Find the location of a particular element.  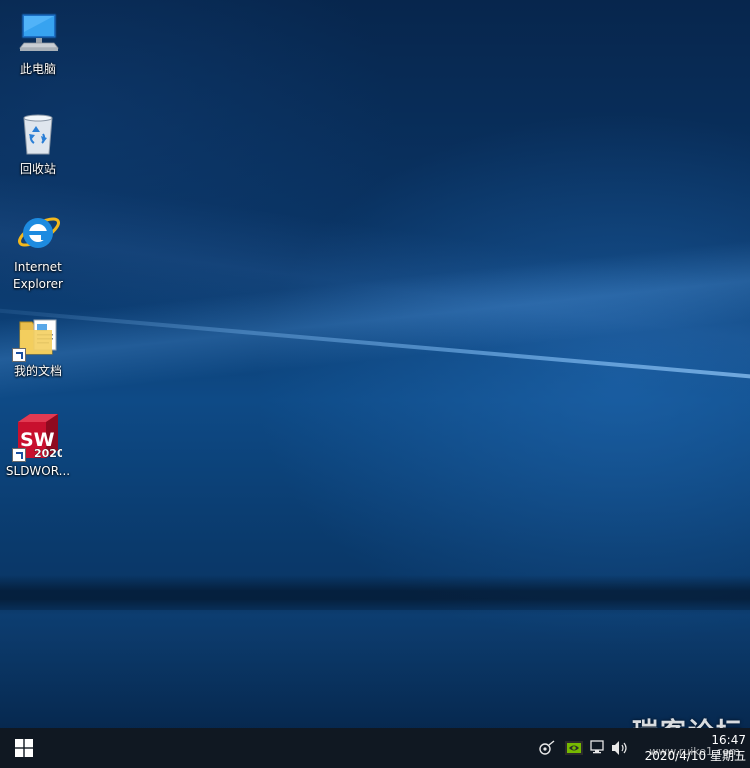

nvidia-icon is located at coordinates (574, 748).